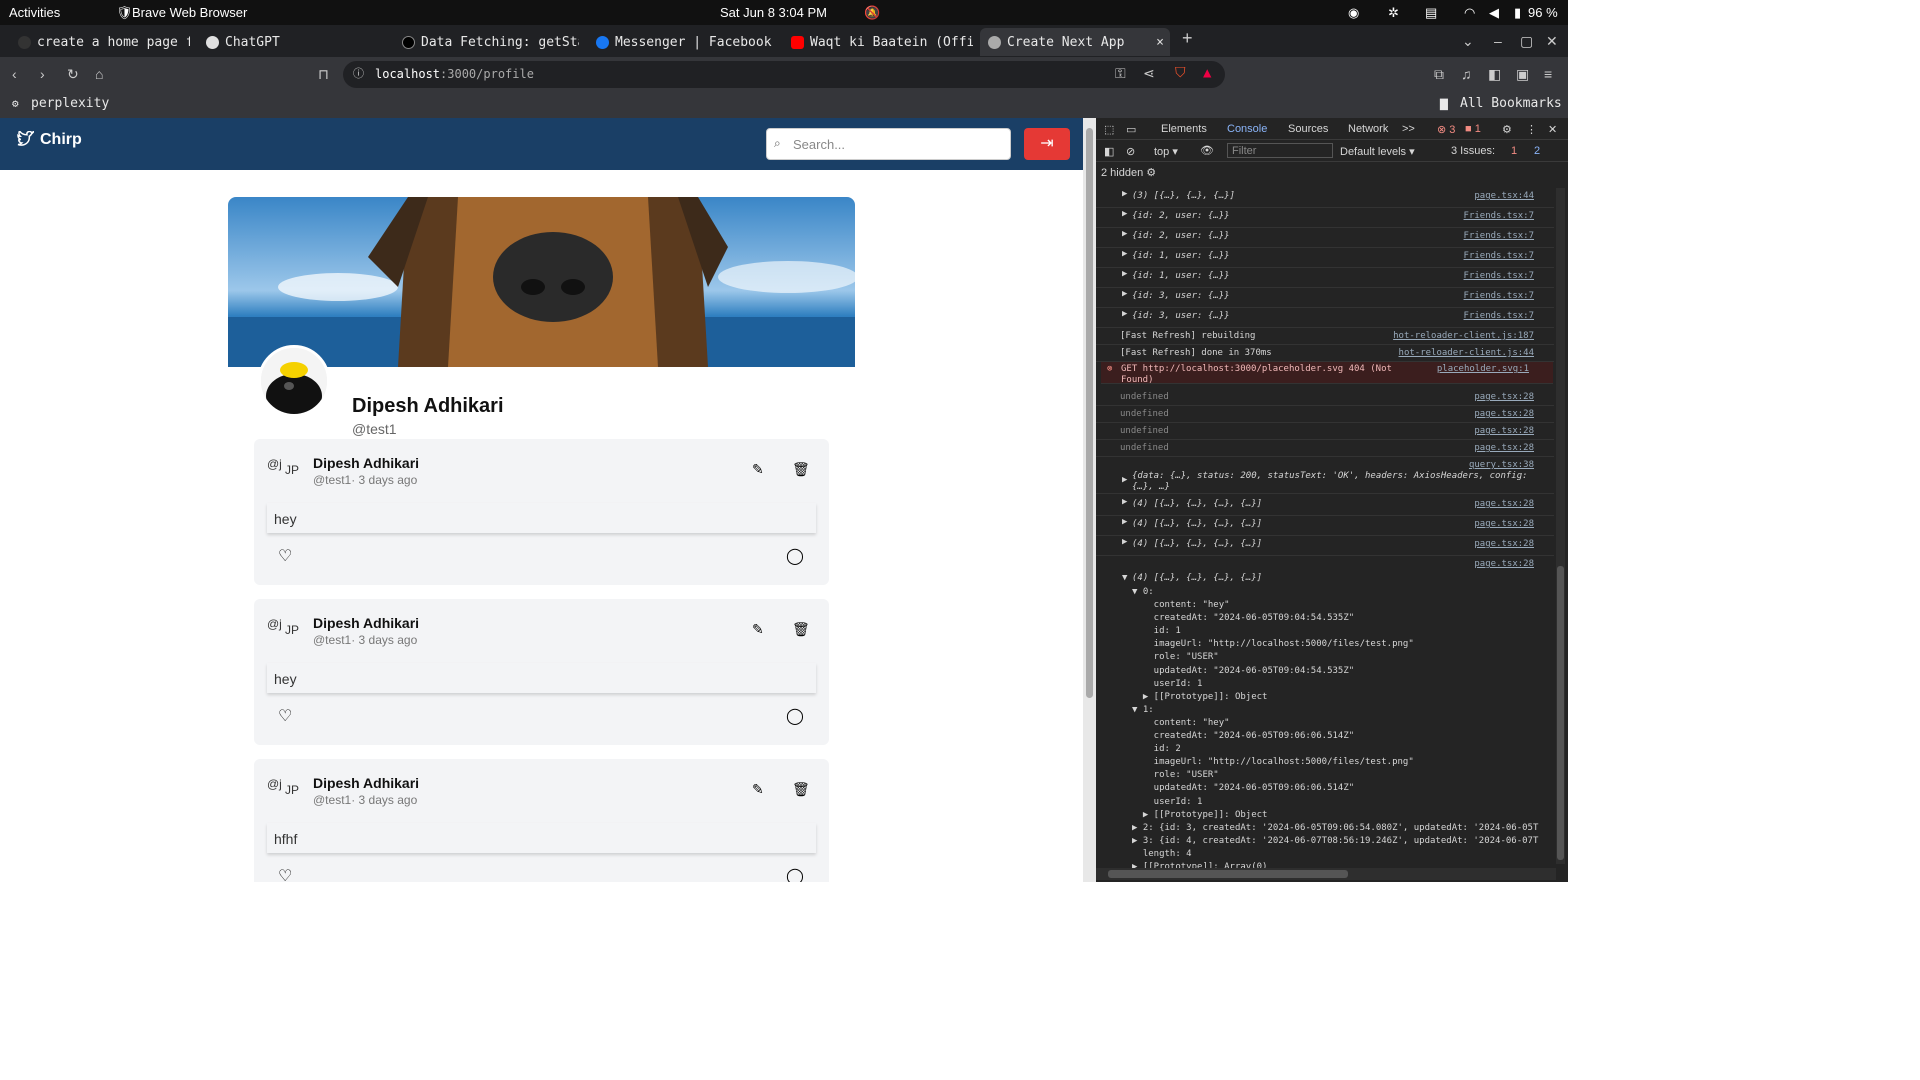 The image size is (1920, 1080). What do you see at coordinates (1128, 172) in the screenshot?
I see `hidden-count: 2 hidden ⚙` at bounding box center [1128, 172].